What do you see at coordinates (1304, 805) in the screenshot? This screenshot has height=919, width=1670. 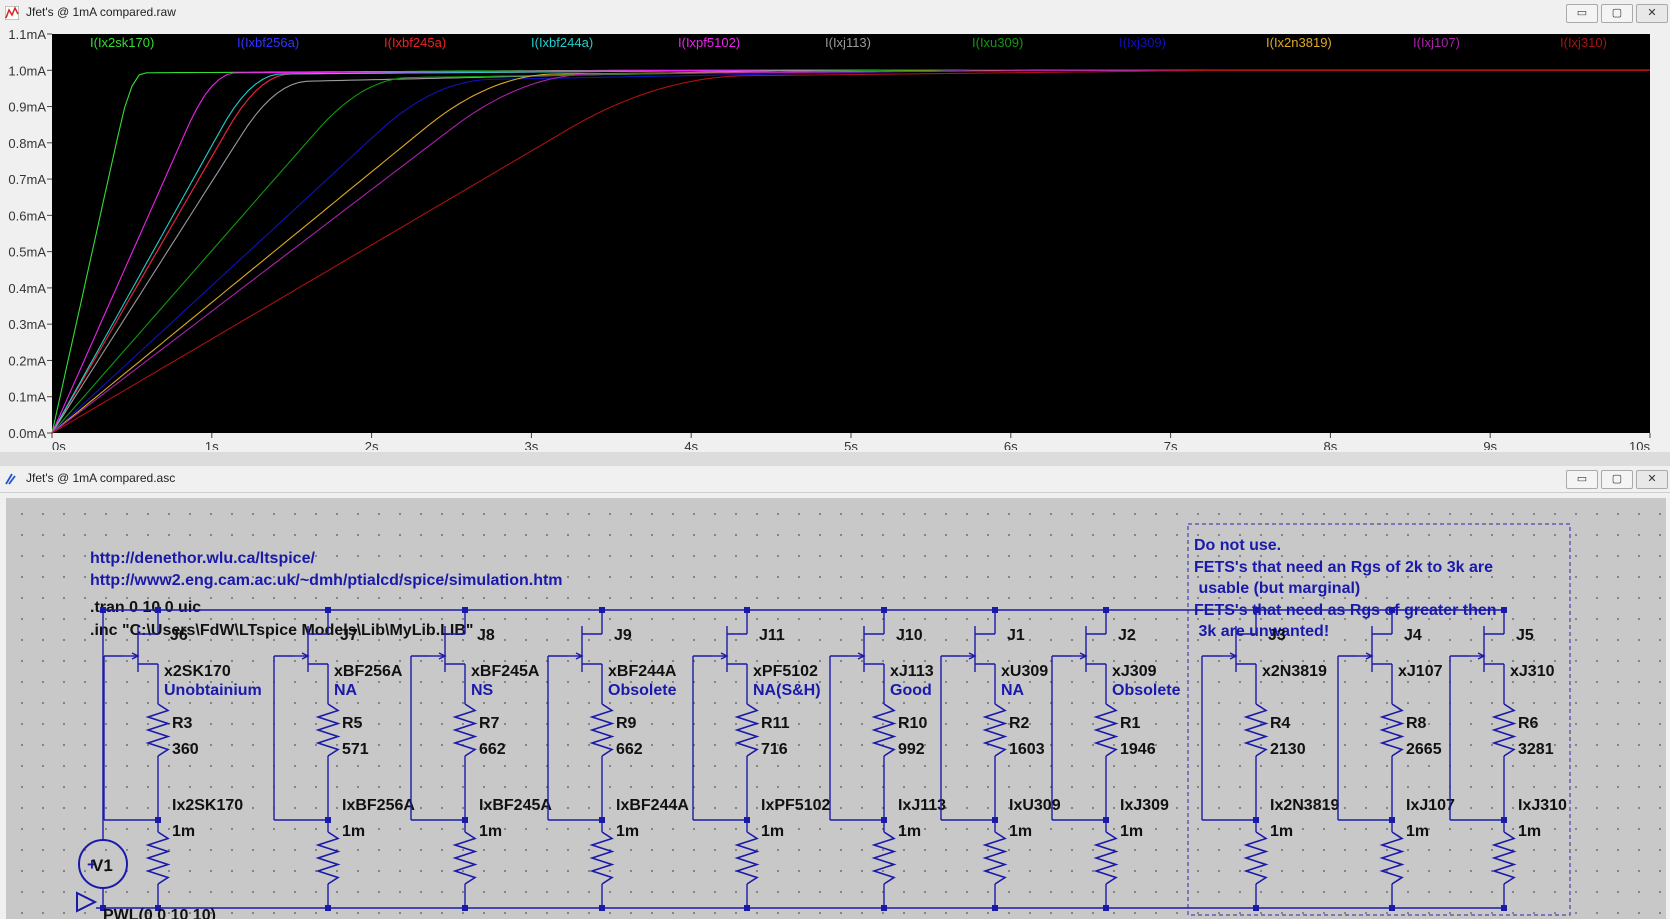 I see `current-source-ref-label: Ix2N3819` at bounding box center [1304, 805].